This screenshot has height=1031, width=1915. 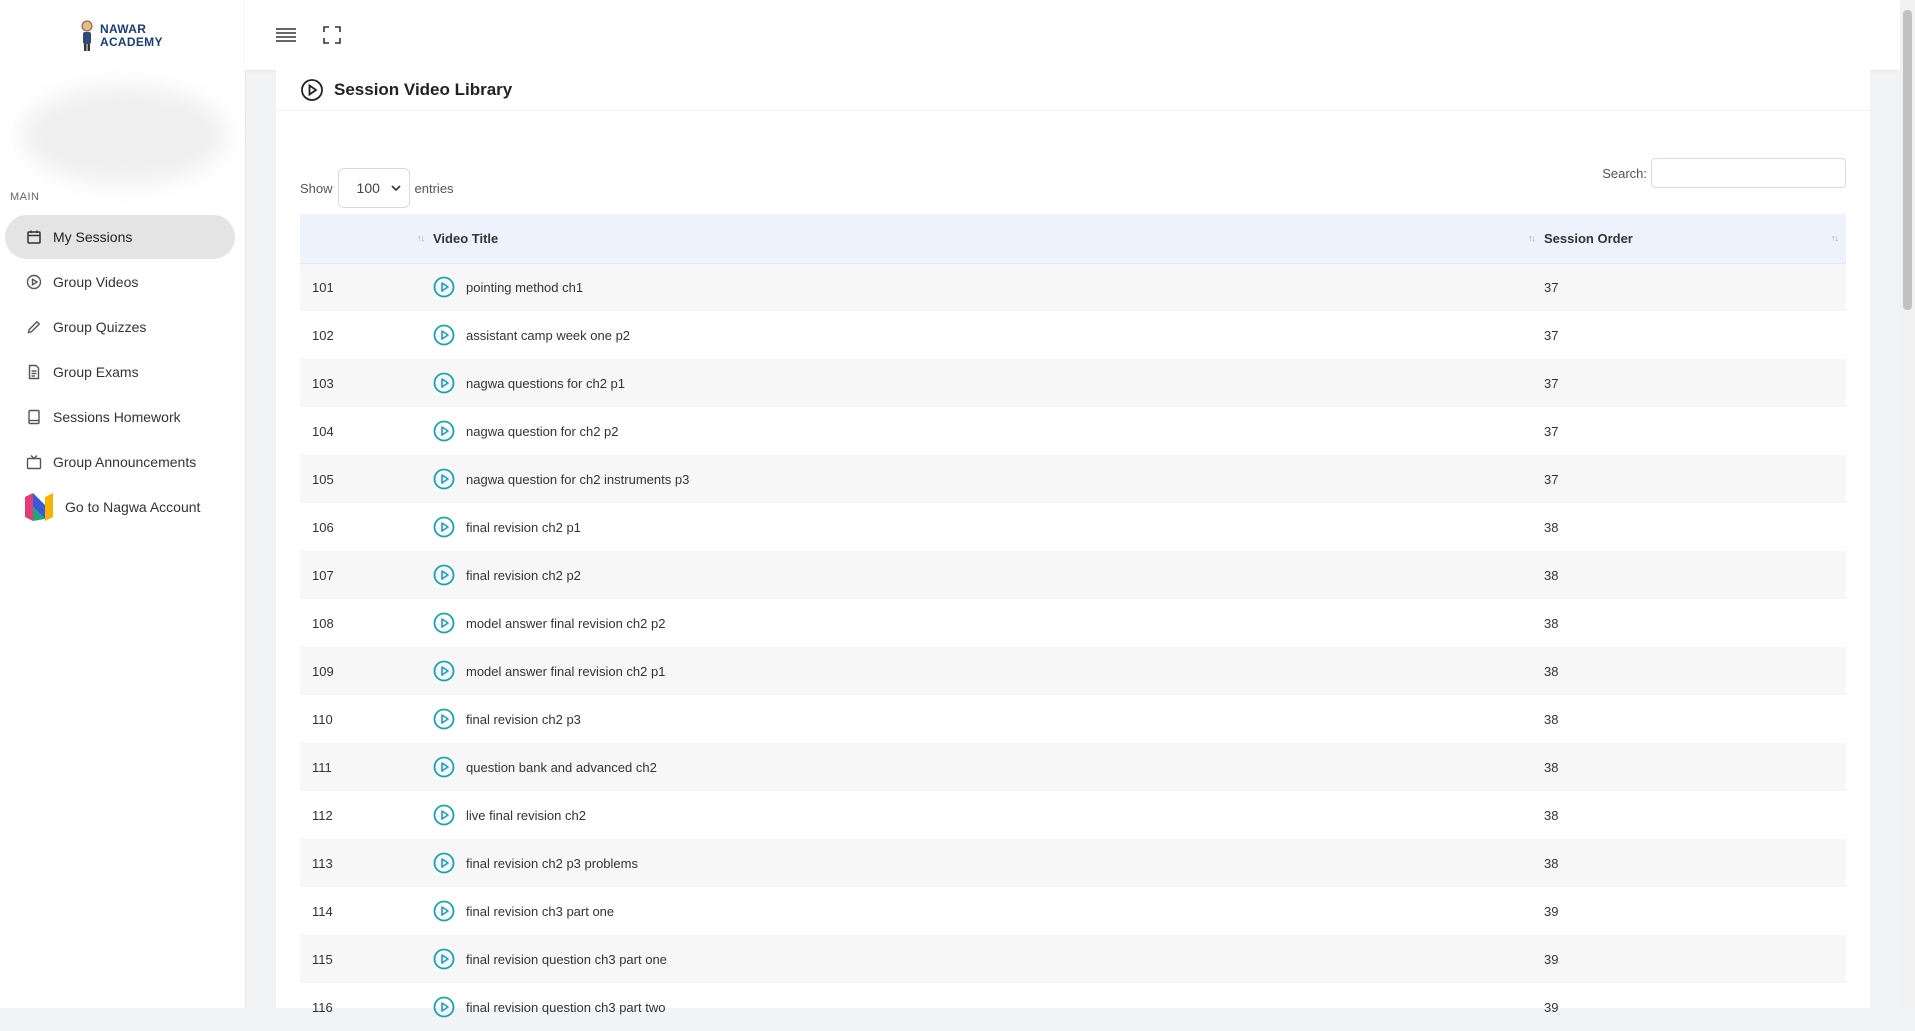 I want to click on video-title: nagwa questions for ch2 p1, so click(x=545, y=383).